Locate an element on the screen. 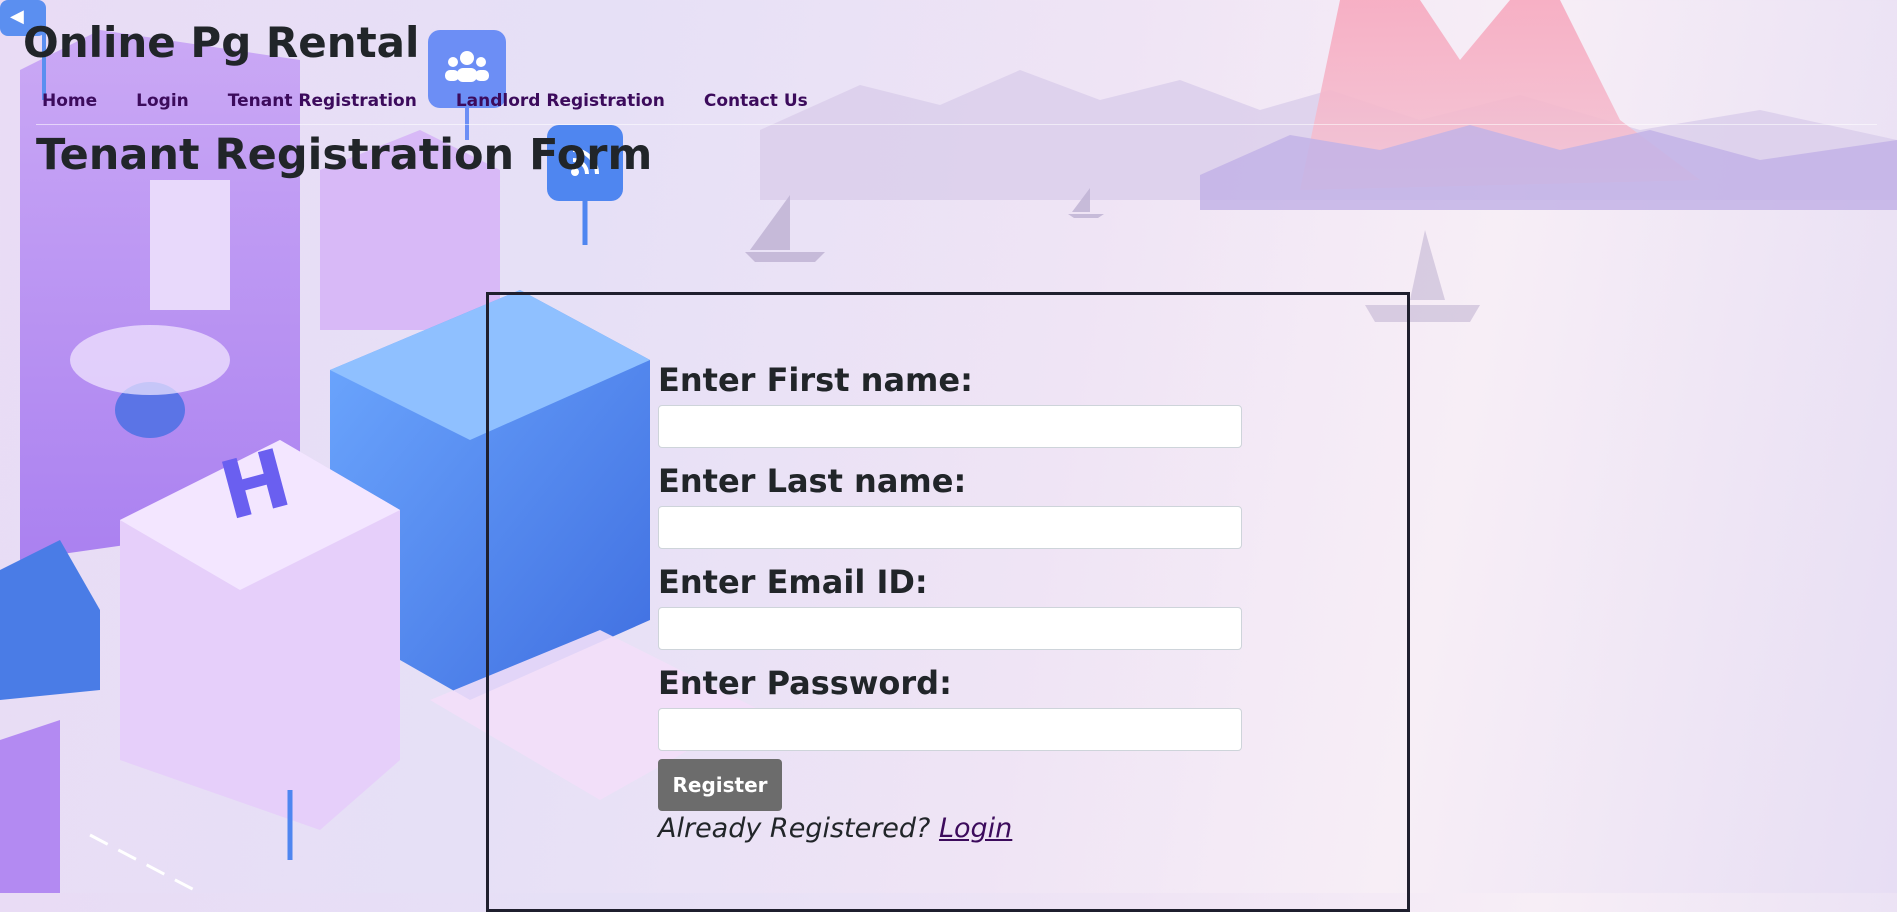 The height and width of the screenshot is (912, 1897). nav-divider is located at coordinates (956, 124).